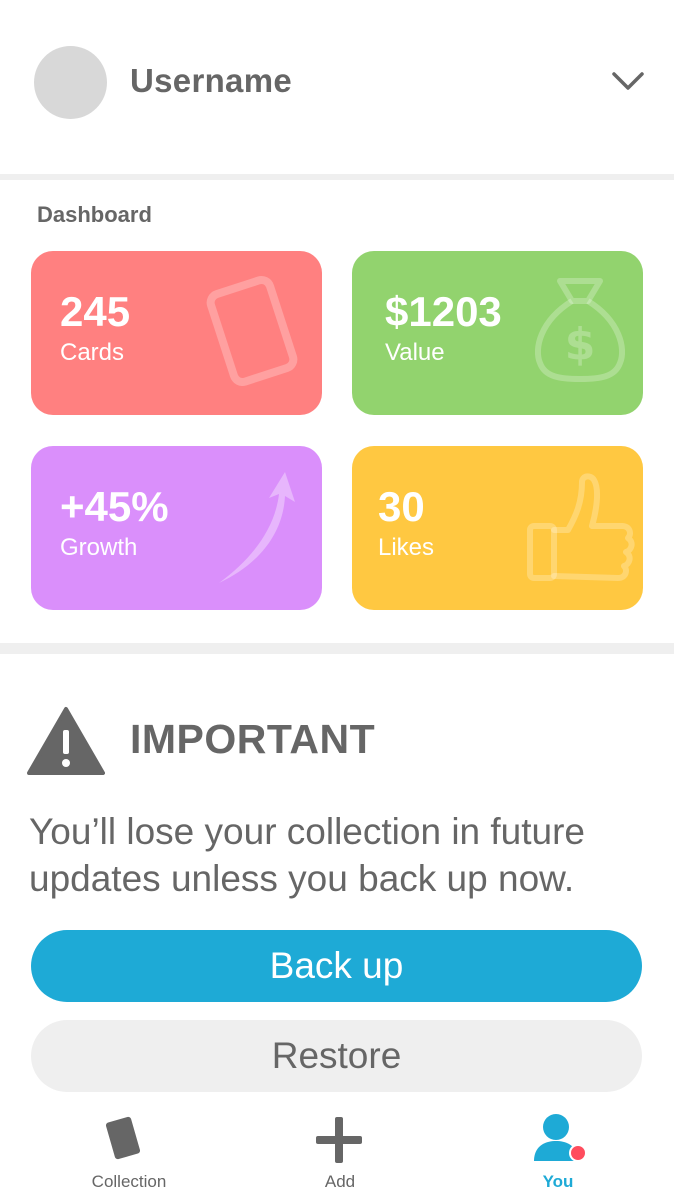 The width and height of the screenshot is (674, 1200). I want to click on dashboard-label: Dashboard, so click(94, 214).